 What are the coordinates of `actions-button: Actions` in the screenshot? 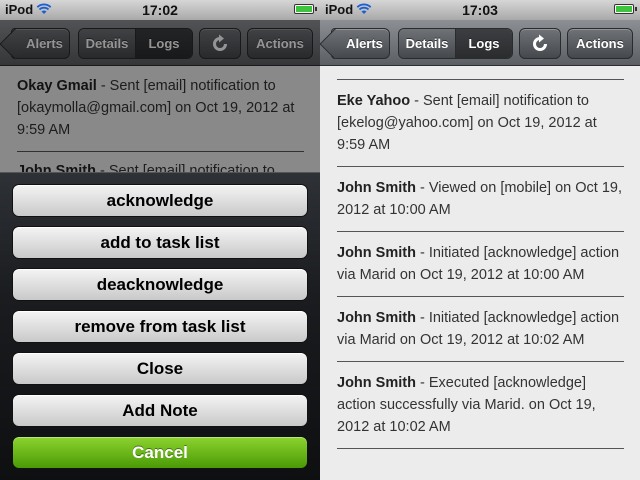 It's located at (600, 43).